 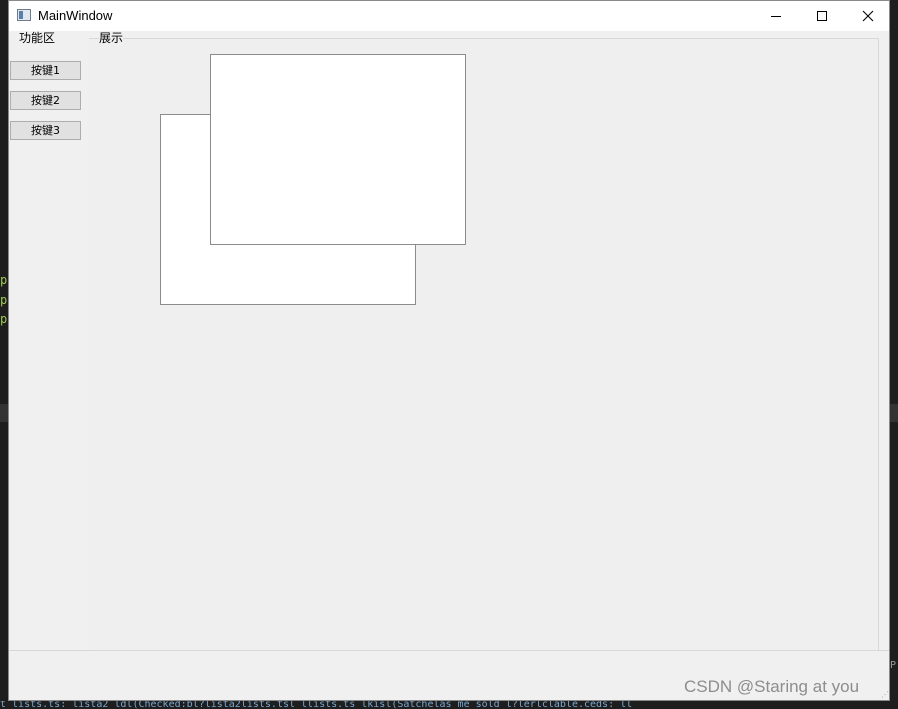 I want to click on function-area-groupbox: 按键1 按键2 按键3, so click(x=49, y=344).